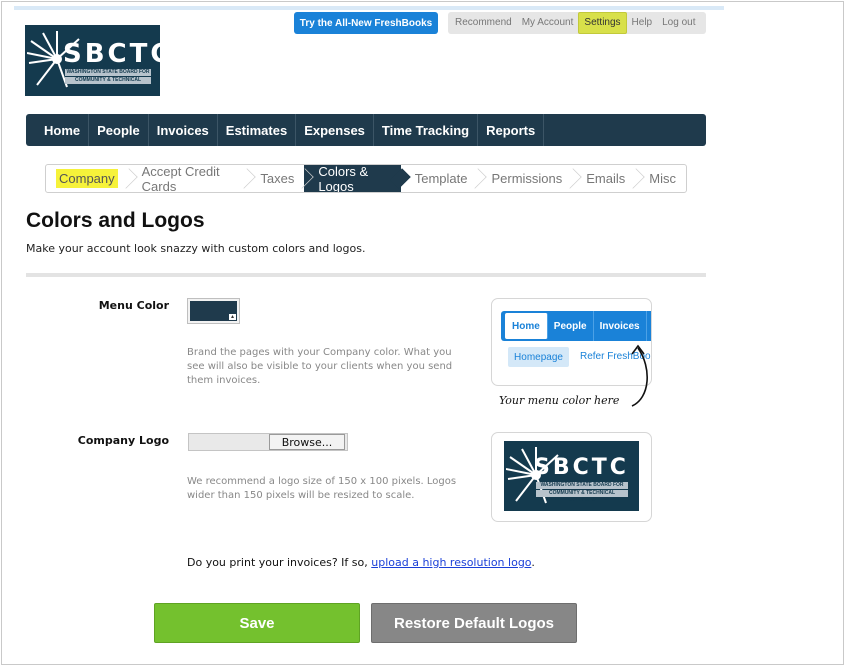 The height and width of the screenshot is (666, 845). What do you see at coordinates (538, 357) in the screenshot?
I see `preview-subnav-homepage: Homepage` at bounding box center [538, 357].